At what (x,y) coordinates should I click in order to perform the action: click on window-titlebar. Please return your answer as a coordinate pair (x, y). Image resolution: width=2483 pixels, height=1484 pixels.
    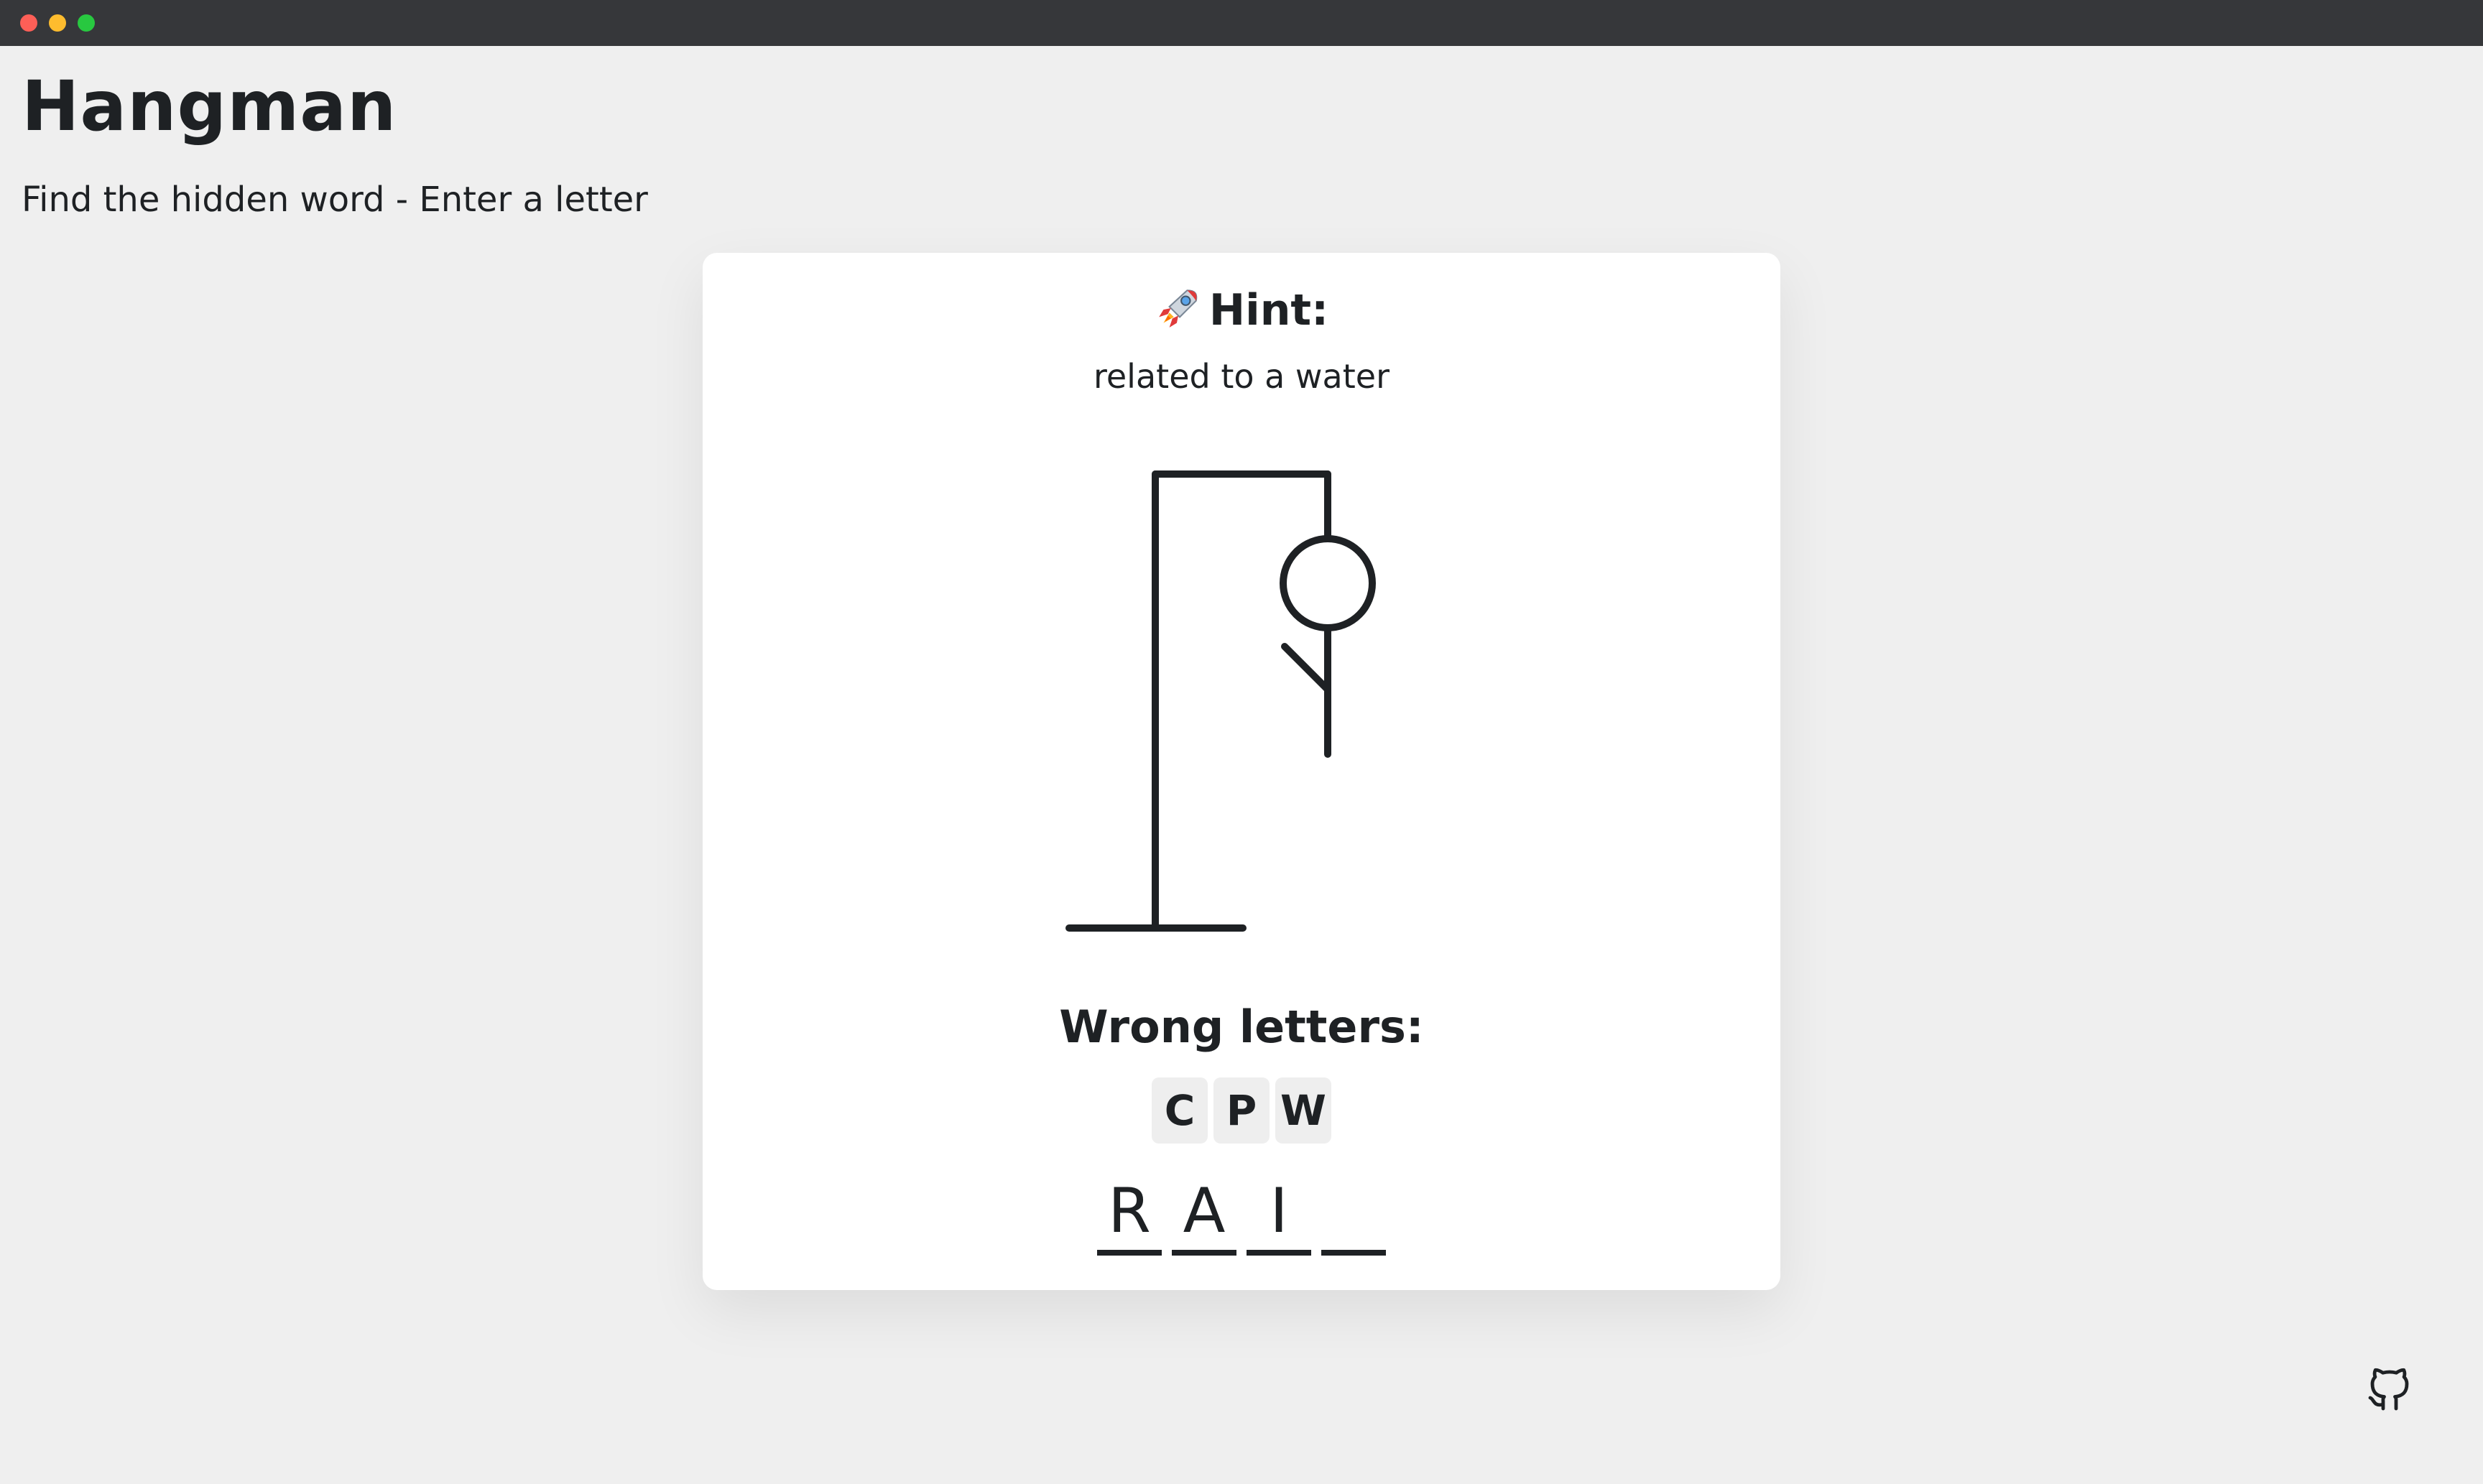
    Looking at the image, I should click on (1241, 23).